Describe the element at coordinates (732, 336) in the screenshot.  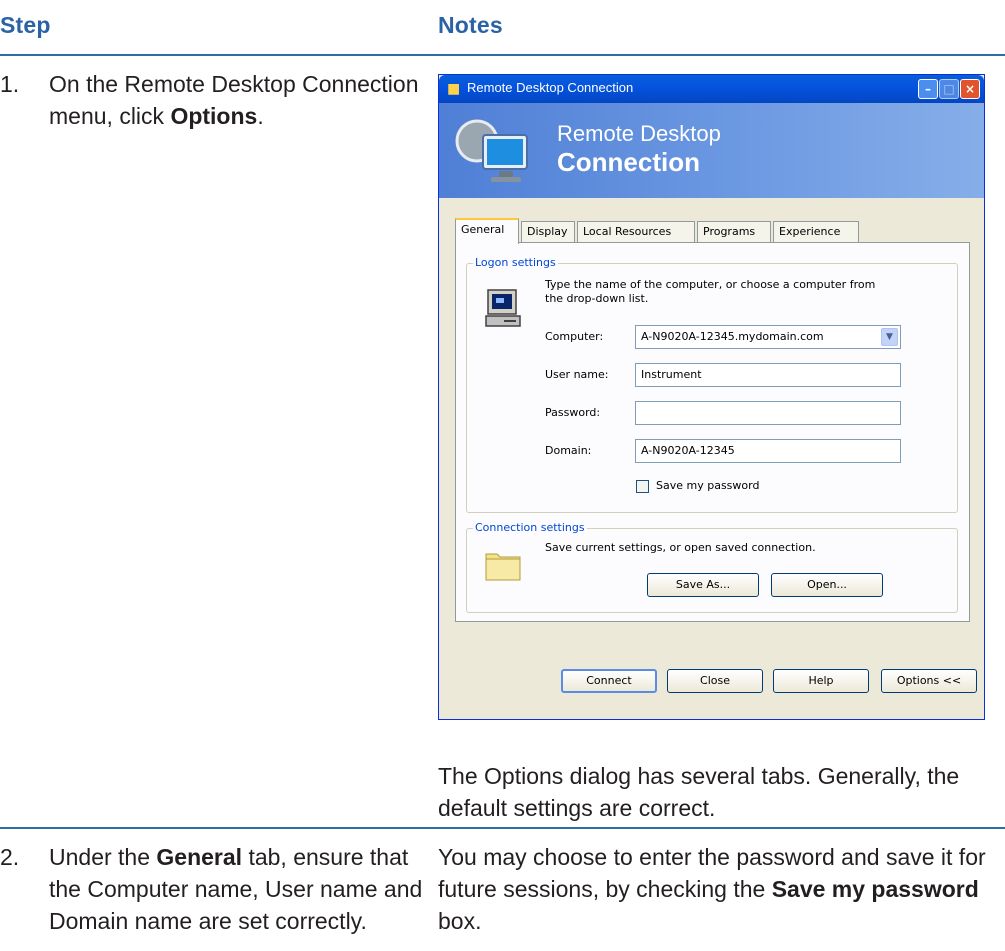
I see `computer-value: A-N9020A-12345.mydomain.com` at that location.